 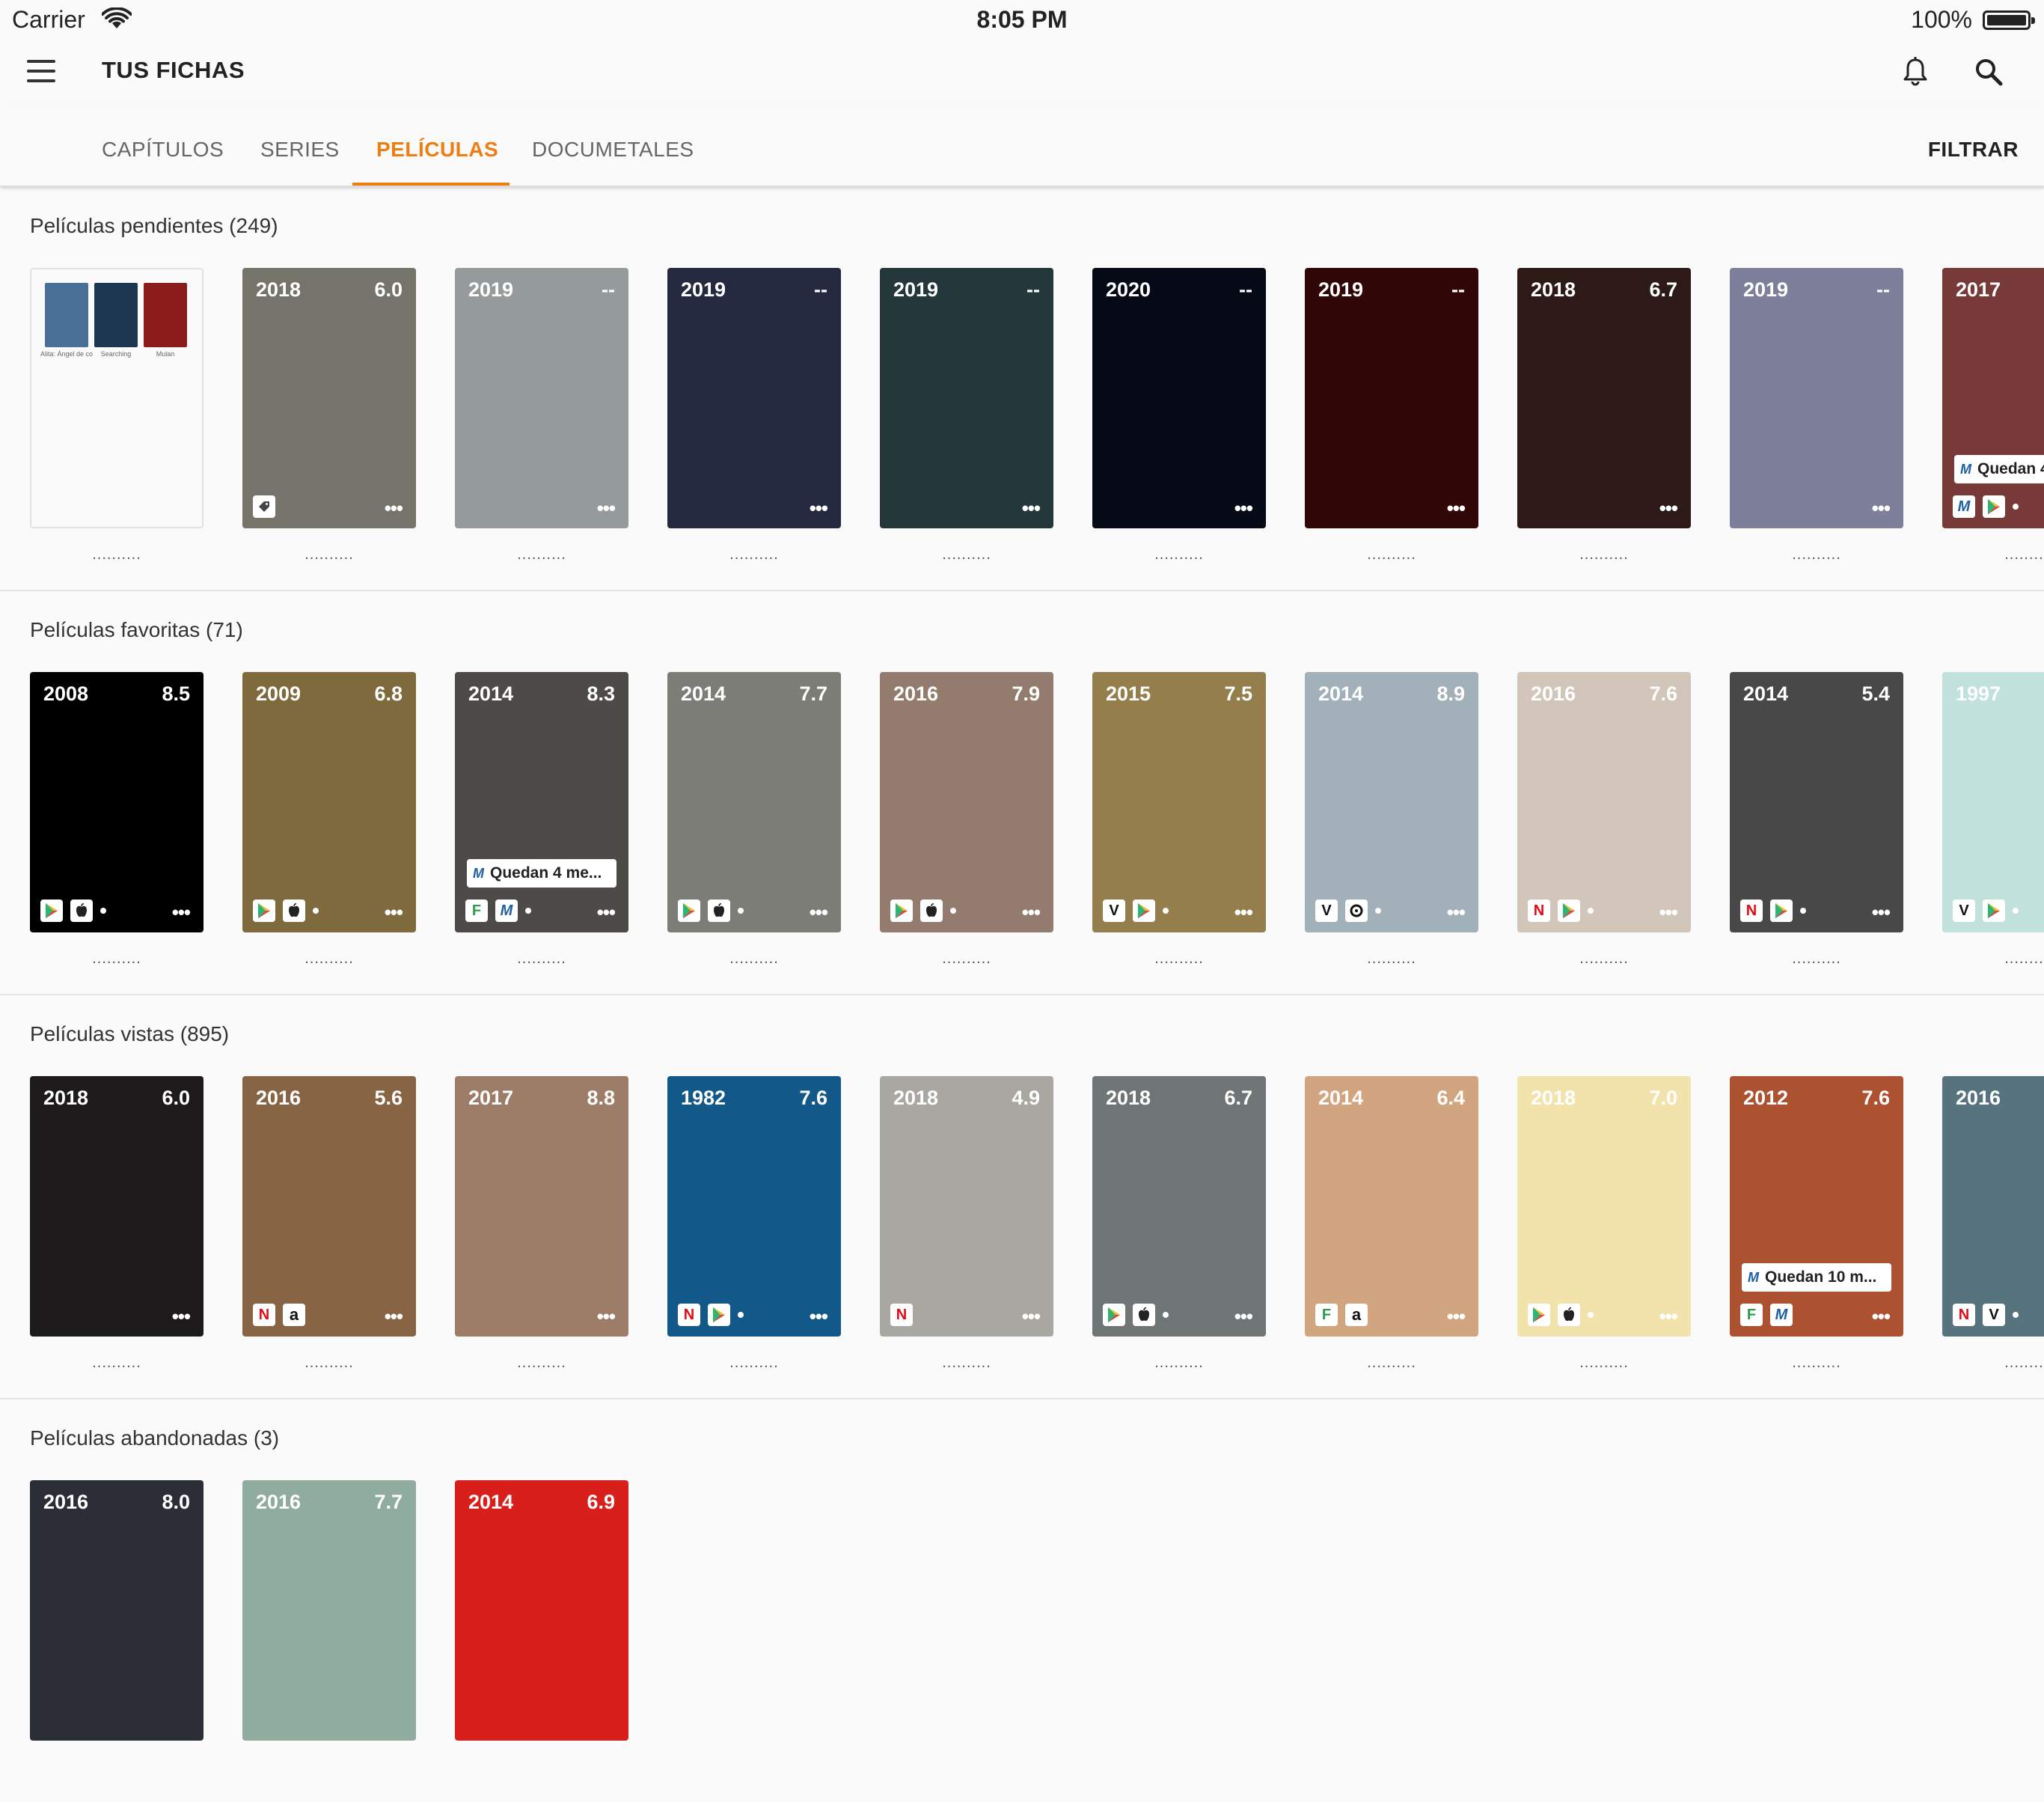 I want to click on movie-card: 2018 4.9 N •••, so click(x=966, y=1206).